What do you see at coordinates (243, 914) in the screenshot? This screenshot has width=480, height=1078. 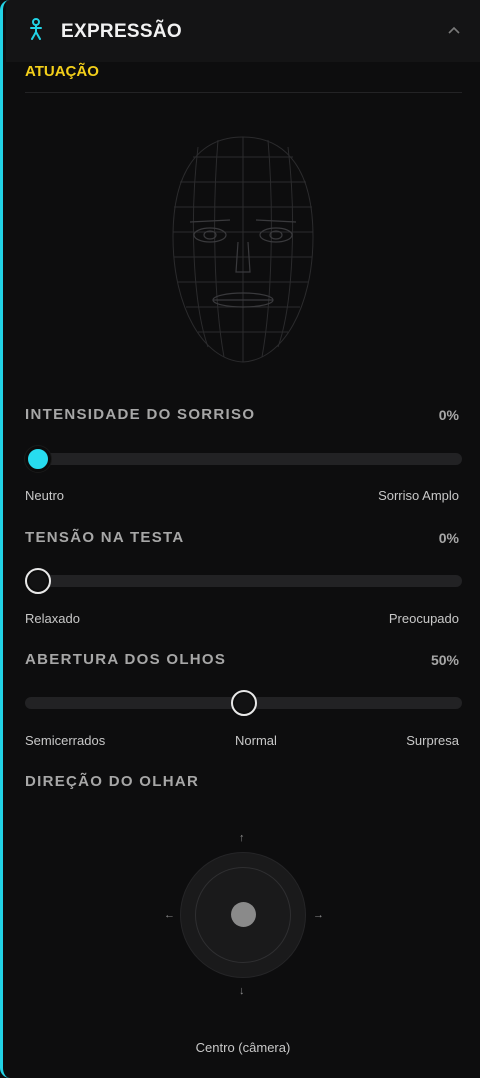 I see `gaze-joystick-handle` at bounding box center [243, 914].